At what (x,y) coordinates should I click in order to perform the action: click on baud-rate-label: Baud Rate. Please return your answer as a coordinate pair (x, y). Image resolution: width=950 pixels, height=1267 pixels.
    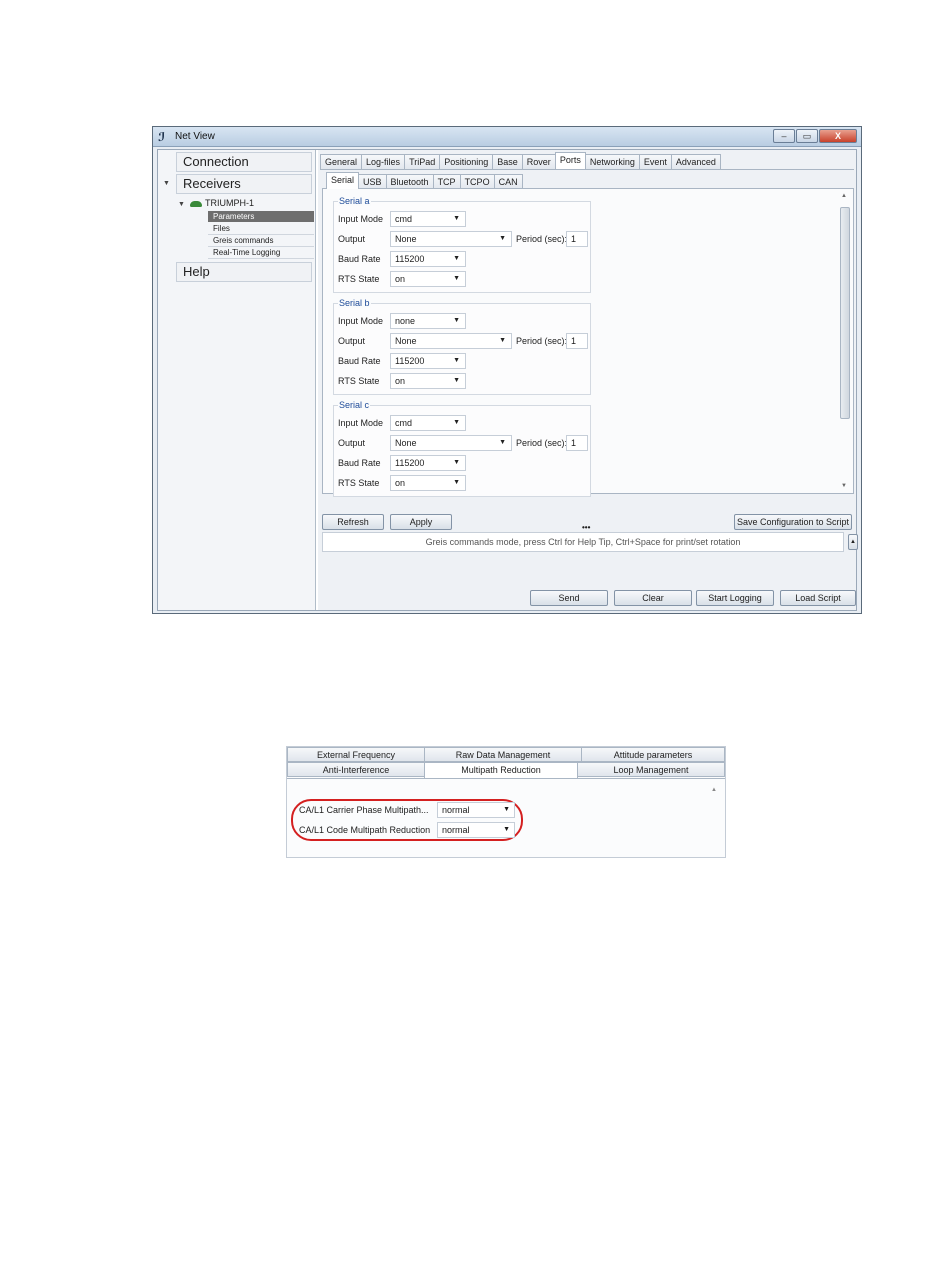
    Looking at the image, I should click on (359, 361).